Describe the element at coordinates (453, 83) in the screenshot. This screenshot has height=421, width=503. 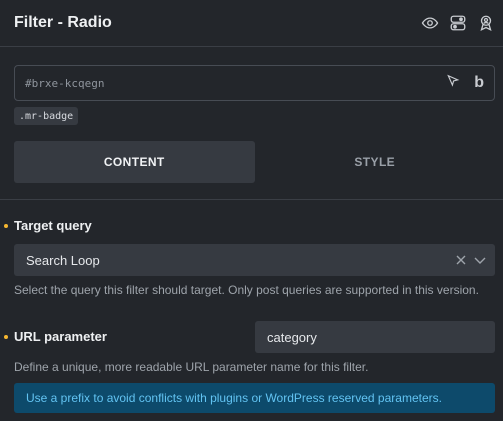
I see `cursor-icon` at that location.